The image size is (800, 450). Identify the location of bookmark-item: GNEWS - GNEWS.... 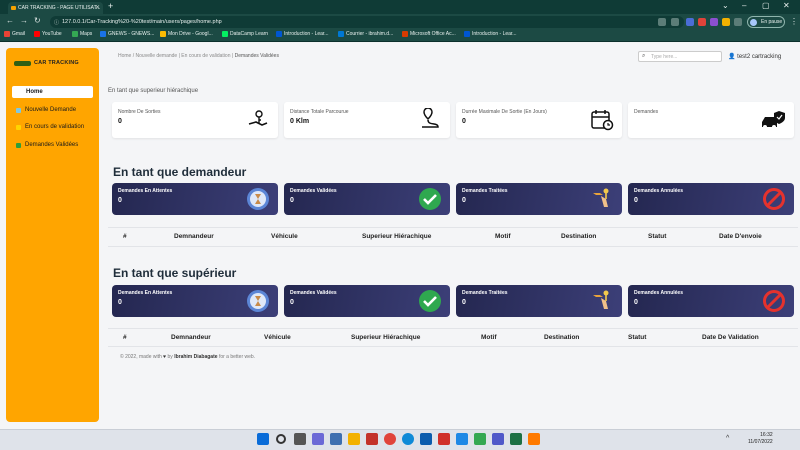
(127, 34).